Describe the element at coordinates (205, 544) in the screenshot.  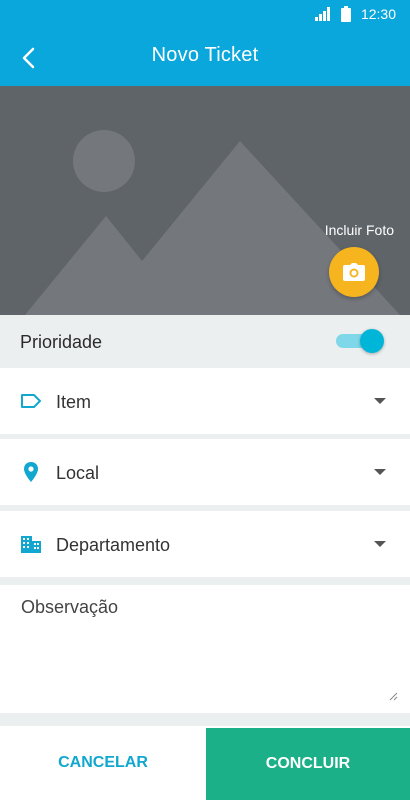
I see `department-select: Departamento` at that location.